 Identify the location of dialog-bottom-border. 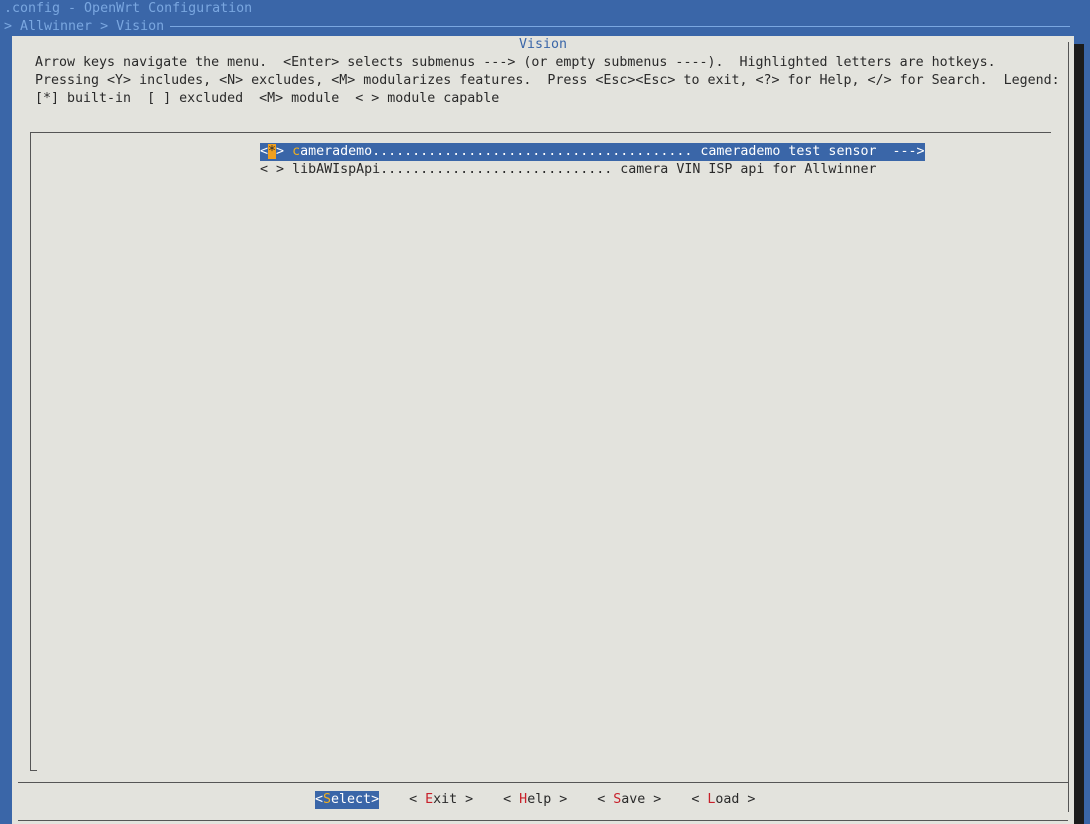
(543, 820).